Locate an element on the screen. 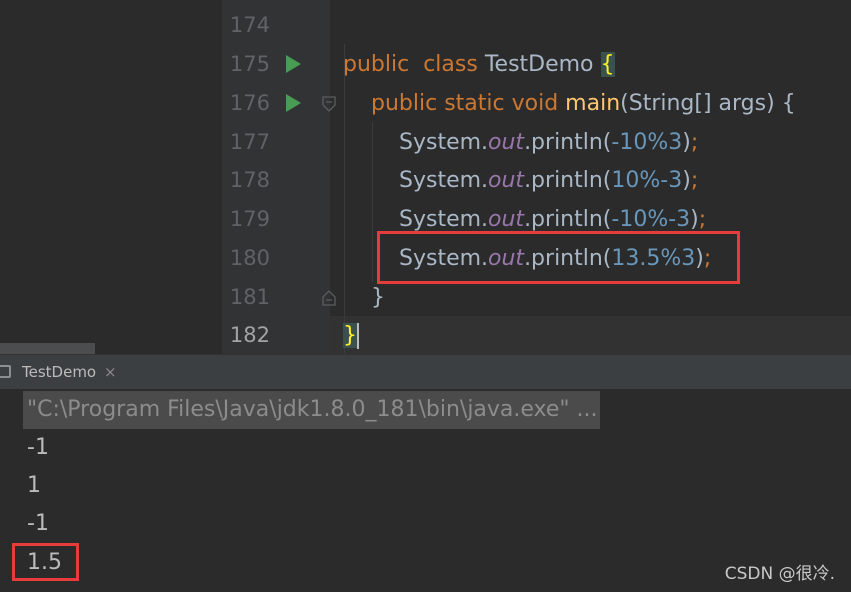  editor-gutter: 174 175 176 177 178 179 180 181 182 is located at coordinates (279, 177).